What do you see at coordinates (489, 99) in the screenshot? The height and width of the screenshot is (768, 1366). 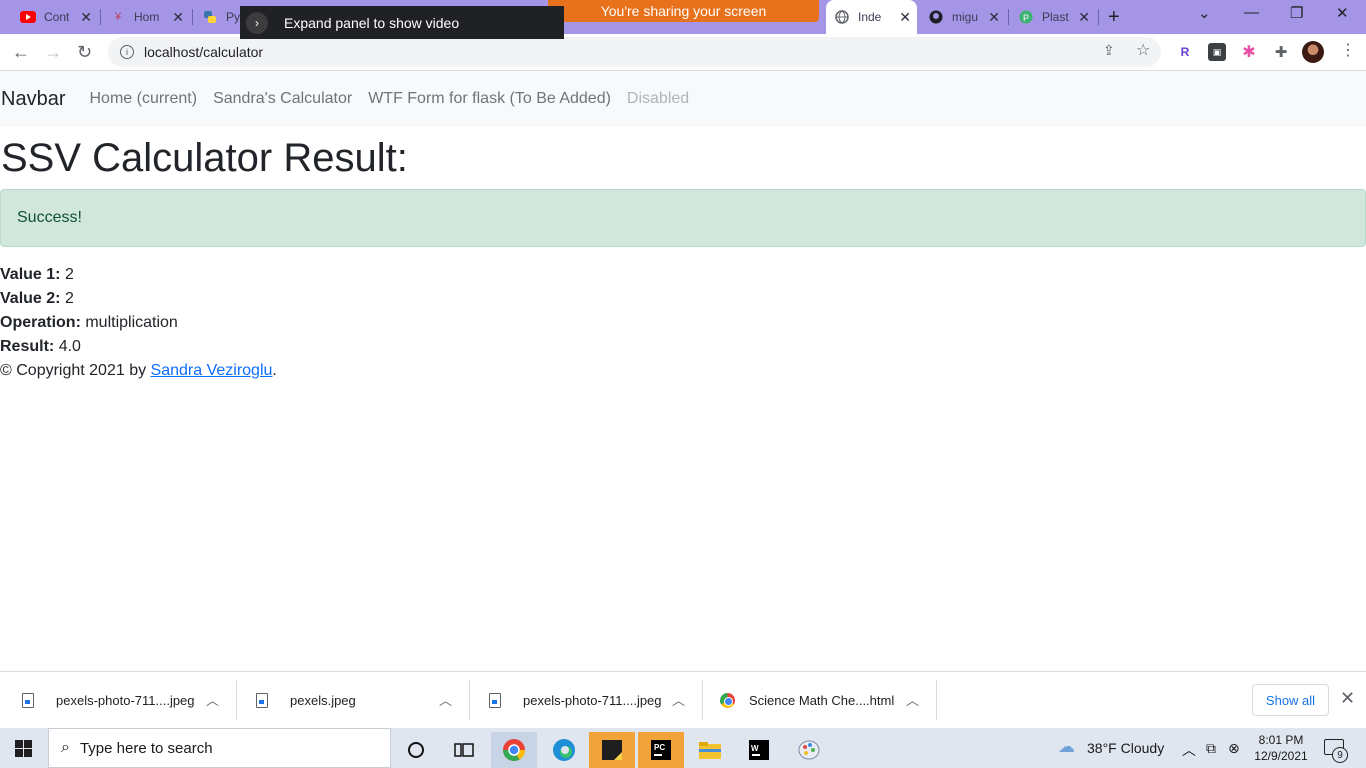 I see `nav-link-wtf-form: WTF Form for flask (To Be Added)` at bounding box center [489, 99].